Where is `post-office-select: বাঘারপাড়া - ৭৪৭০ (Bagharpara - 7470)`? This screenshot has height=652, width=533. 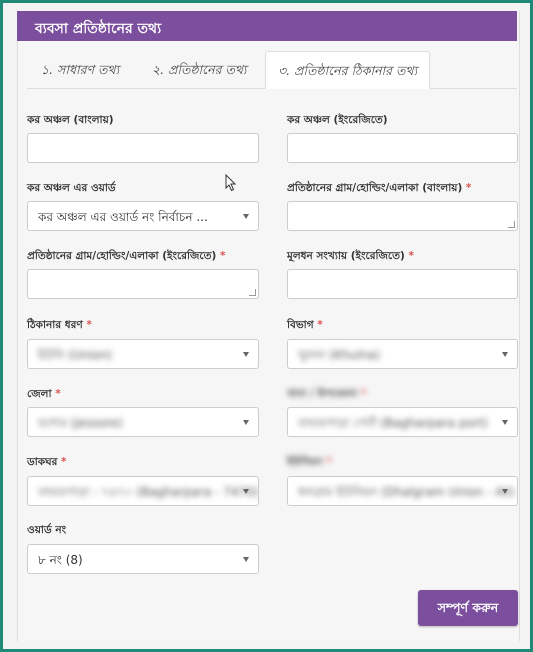 post-office-select: বাঘারপাড়া - ৭৪৭০ (Bagharpara - 7470) is located at coordinates (143, 491).